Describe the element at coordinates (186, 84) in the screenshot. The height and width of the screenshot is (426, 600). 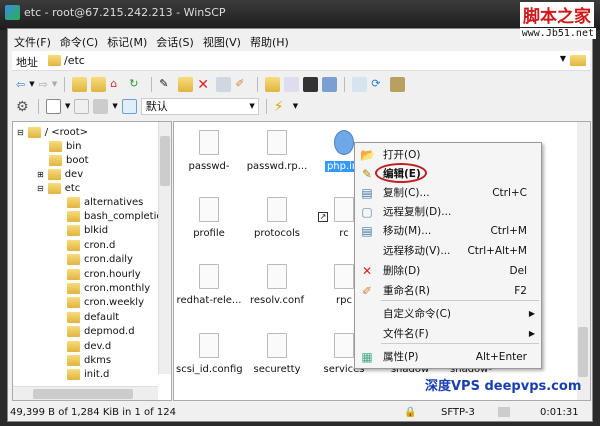
I see `open-icon` at that location.